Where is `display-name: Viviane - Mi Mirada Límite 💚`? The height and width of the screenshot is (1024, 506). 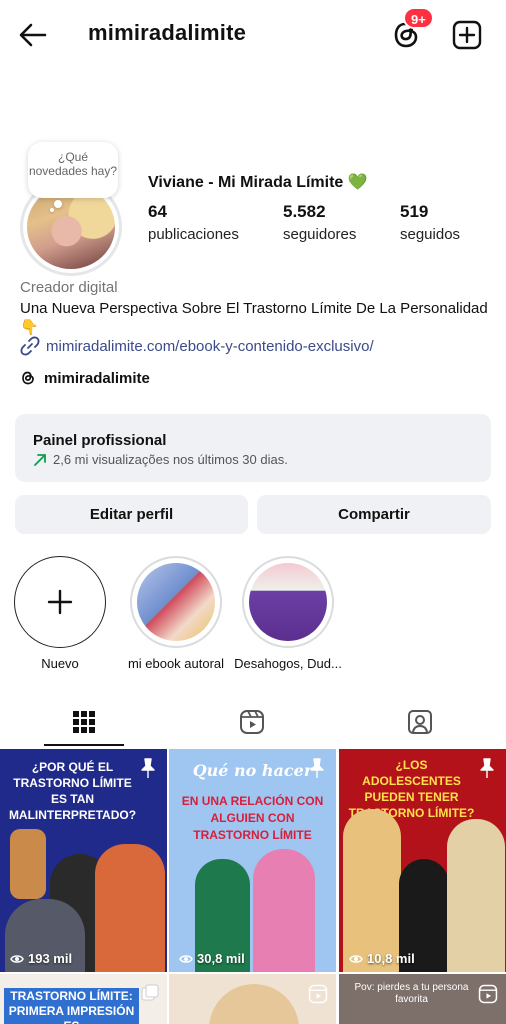
display-name: Viviane - Mi Mirada Límite 💚 is located at coordinates (258, 182).